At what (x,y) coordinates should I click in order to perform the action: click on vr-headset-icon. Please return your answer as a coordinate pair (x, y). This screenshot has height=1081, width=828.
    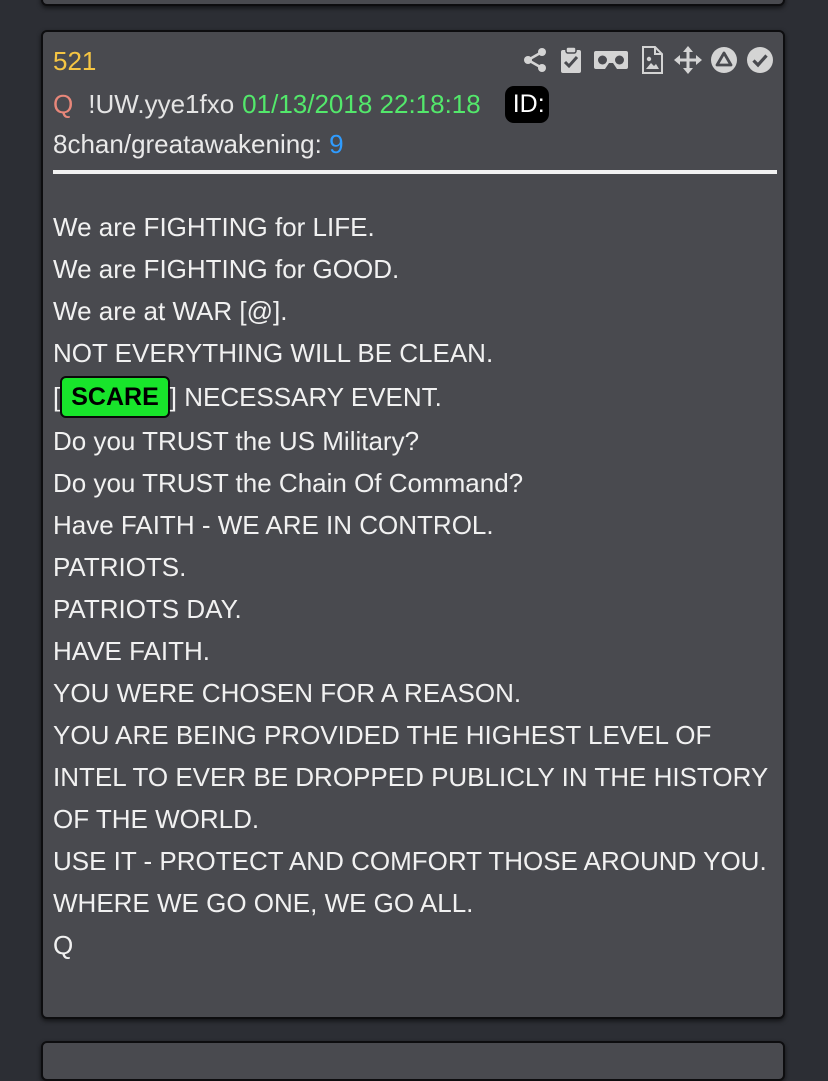
    Looking at the image, I should click on (611, 60).